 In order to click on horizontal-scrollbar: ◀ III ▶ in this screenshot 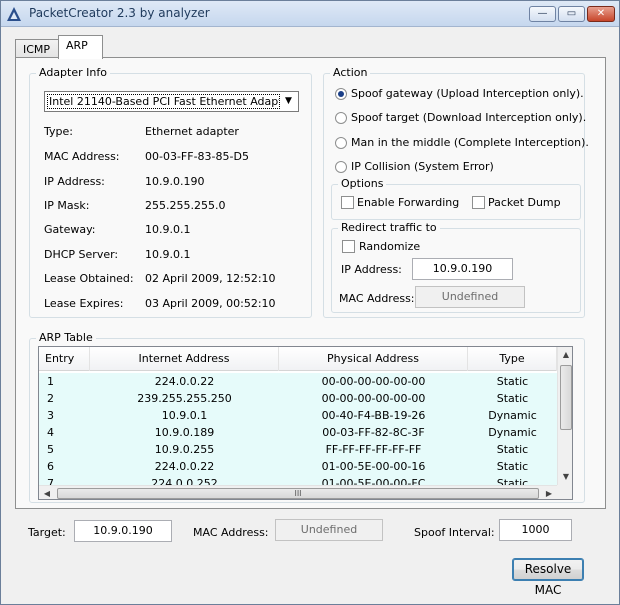, I will do `click(298, 492)`.